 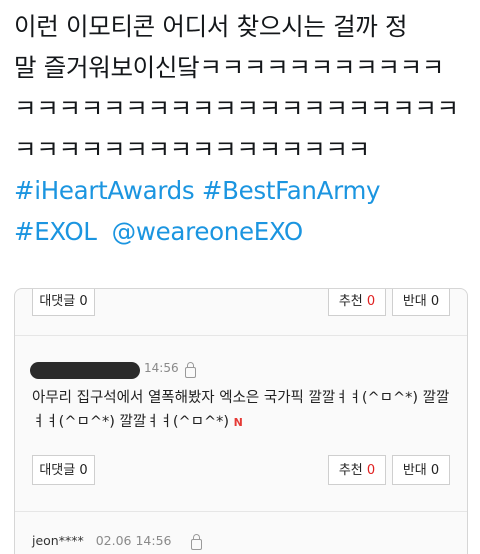 What do you see at coordinates (211, 26) in the screenshot?
I see `tweet-line: 이런 이모티콘 어디서 찾으시는 걸까 정` at bounding box center [211, 26].